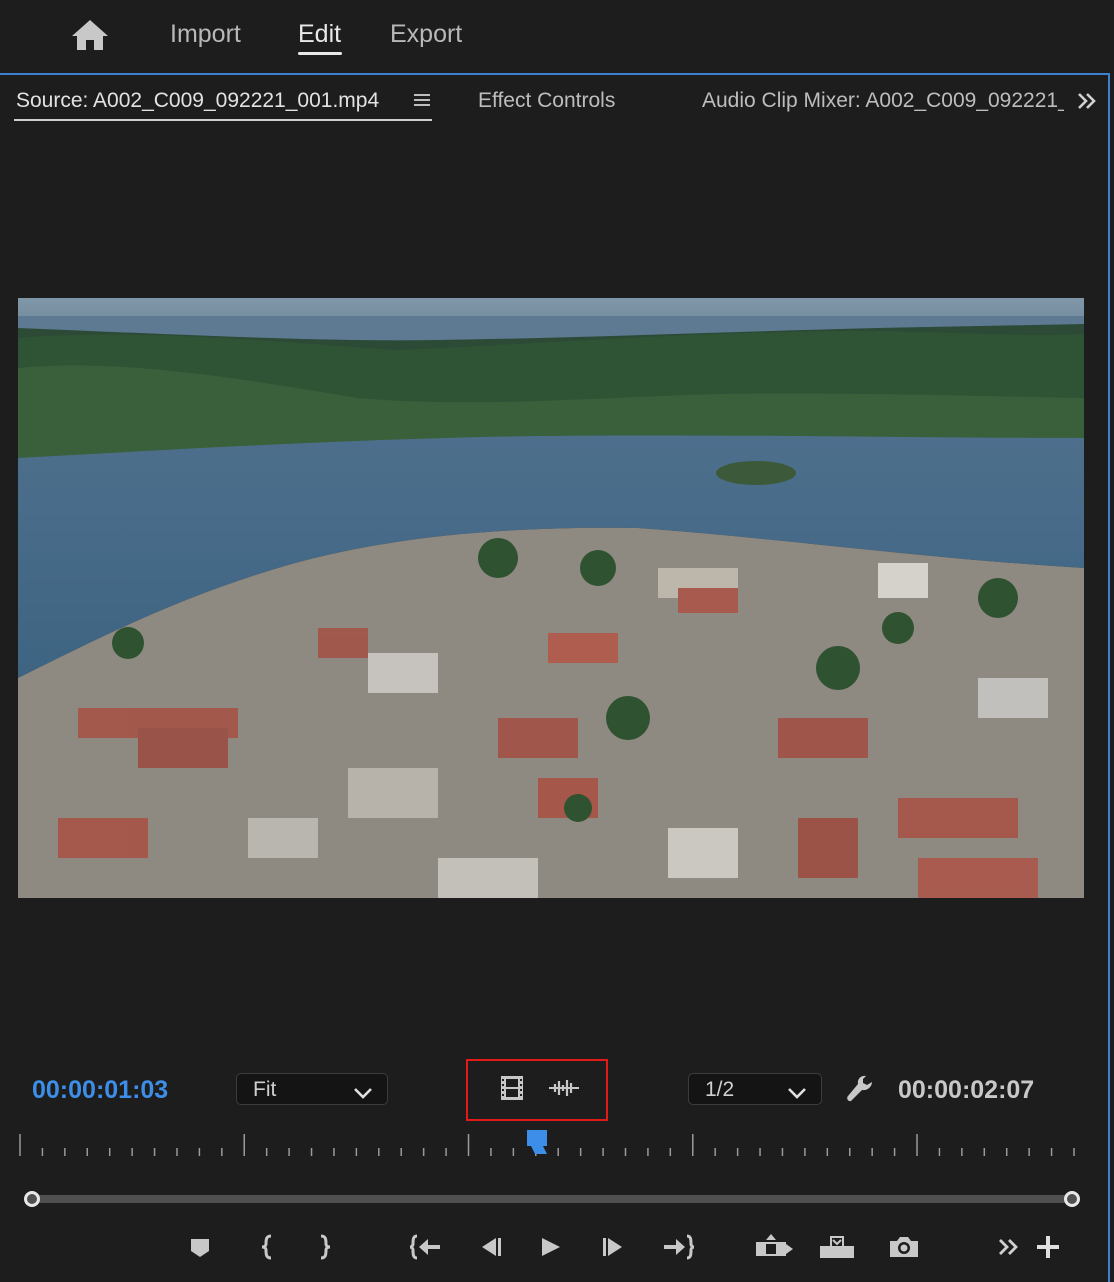  I want to click on film-strip-icon, so click(512, 1090).